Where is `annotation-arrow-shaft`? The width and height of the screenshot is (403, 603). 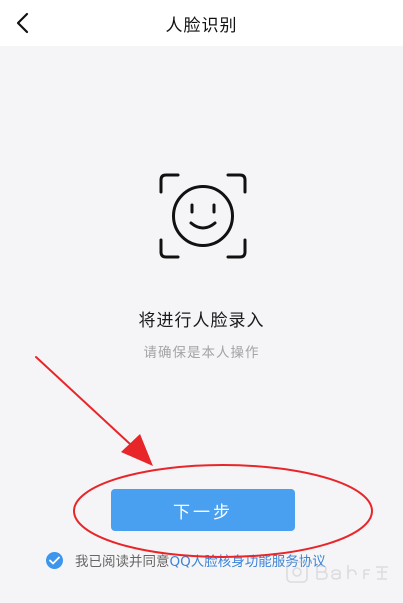
annotation-arrow-shaft is located at coordinates (89, 406).